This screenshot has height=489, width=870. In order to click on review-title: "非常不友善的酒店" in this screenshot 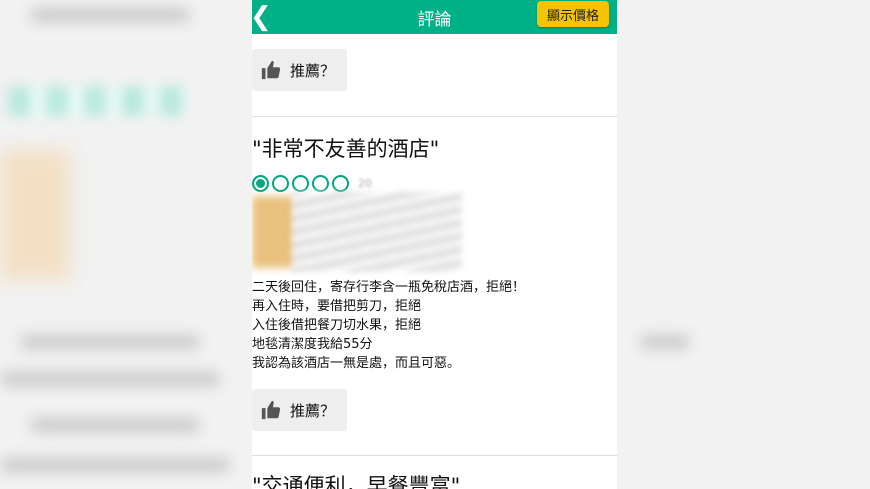, I will do `click(346, 149)`.